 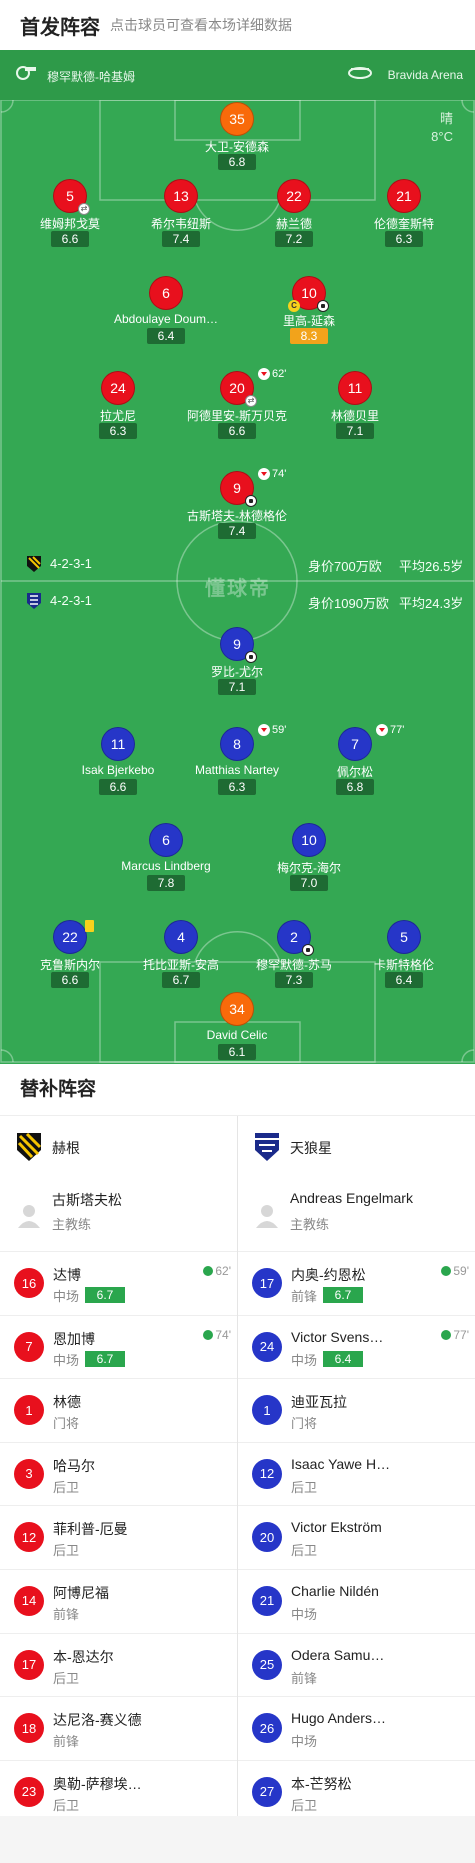 What do you see at coordinates (118, 1793) in the screenshot?
I see `list-item: 23 奥勒-萨穆埃… 后卫` at bounding box center [118, 1793].